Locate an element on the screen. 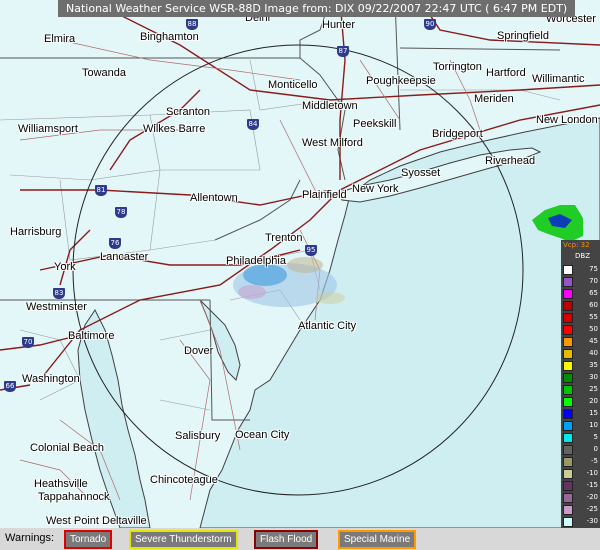  interstate-78-shield: 78 is located at coordinates (121, 212).